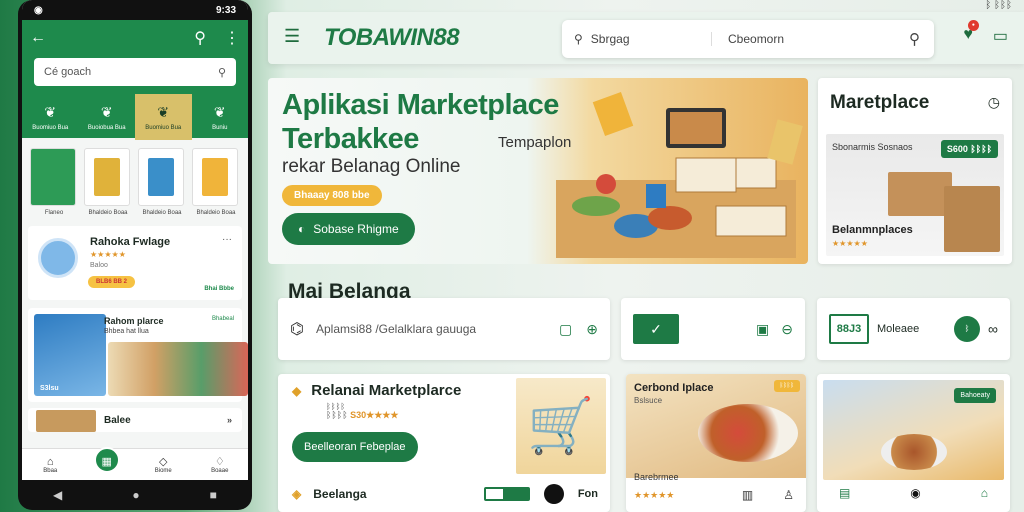  I want to click on hero-illustration, so click(679, 174).